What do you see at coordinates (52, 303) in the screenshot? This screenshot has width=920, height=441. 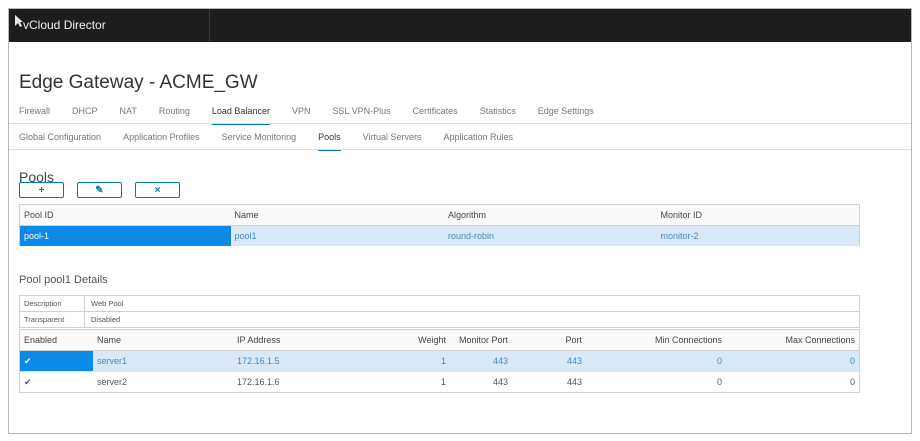 I see `description-label: Description` at bounding box center [52, 303].